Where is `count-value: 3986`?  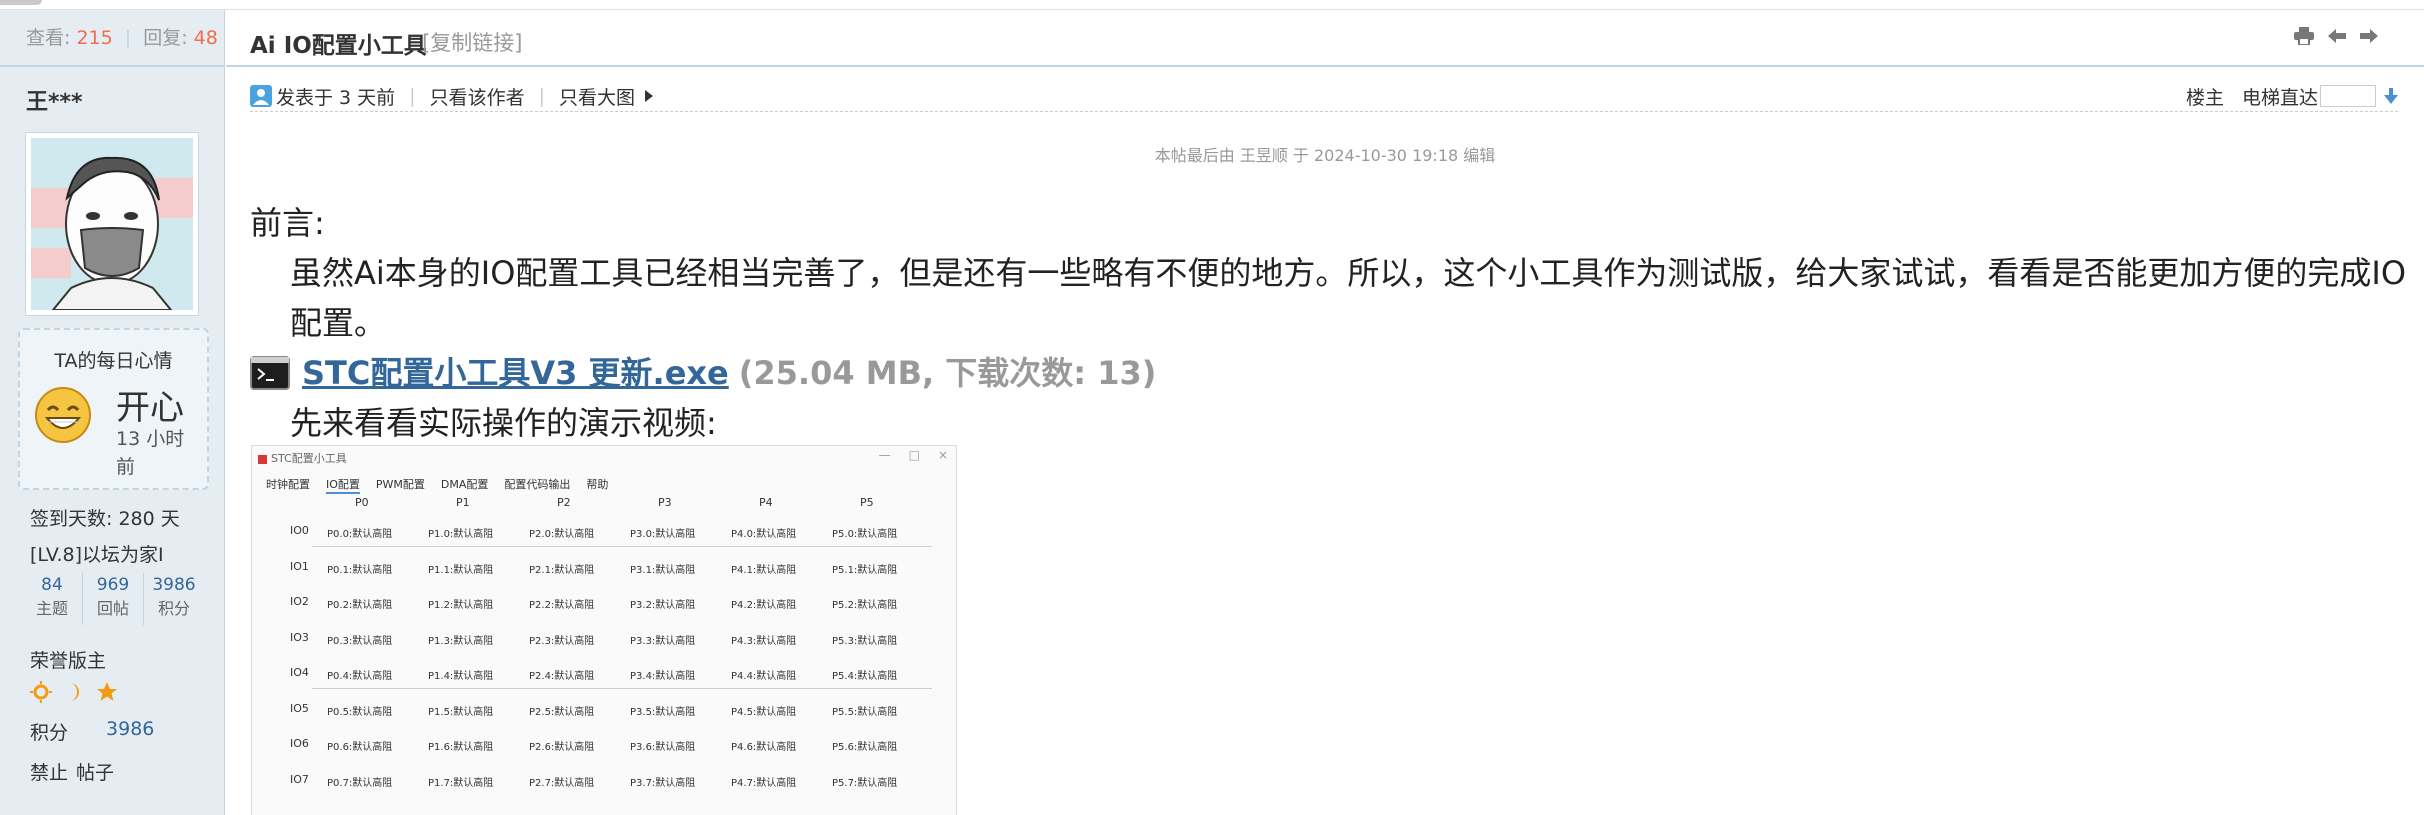 count-value: 3986 is located at coordinates (174, 585).